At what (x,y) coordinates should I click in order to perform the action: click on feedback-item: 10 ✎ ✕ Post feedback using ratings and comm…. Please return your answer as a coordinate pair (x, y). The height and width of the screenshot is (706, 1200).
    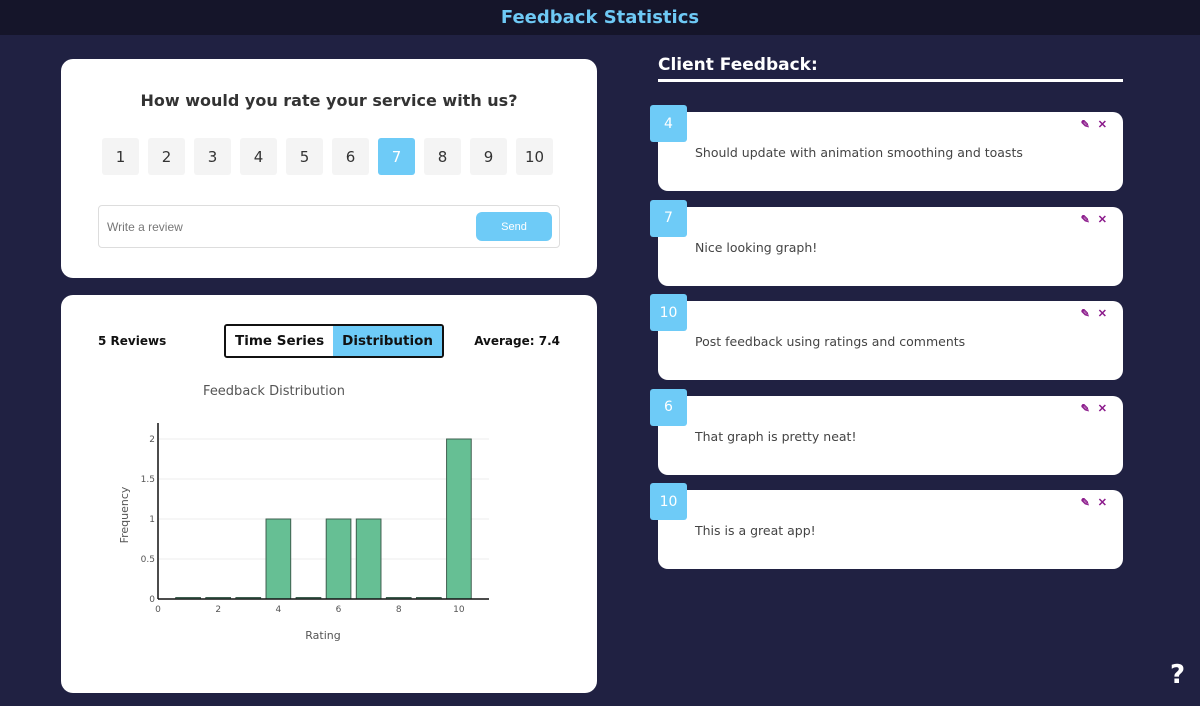
    Looking at the image, I should click on (886, 337).